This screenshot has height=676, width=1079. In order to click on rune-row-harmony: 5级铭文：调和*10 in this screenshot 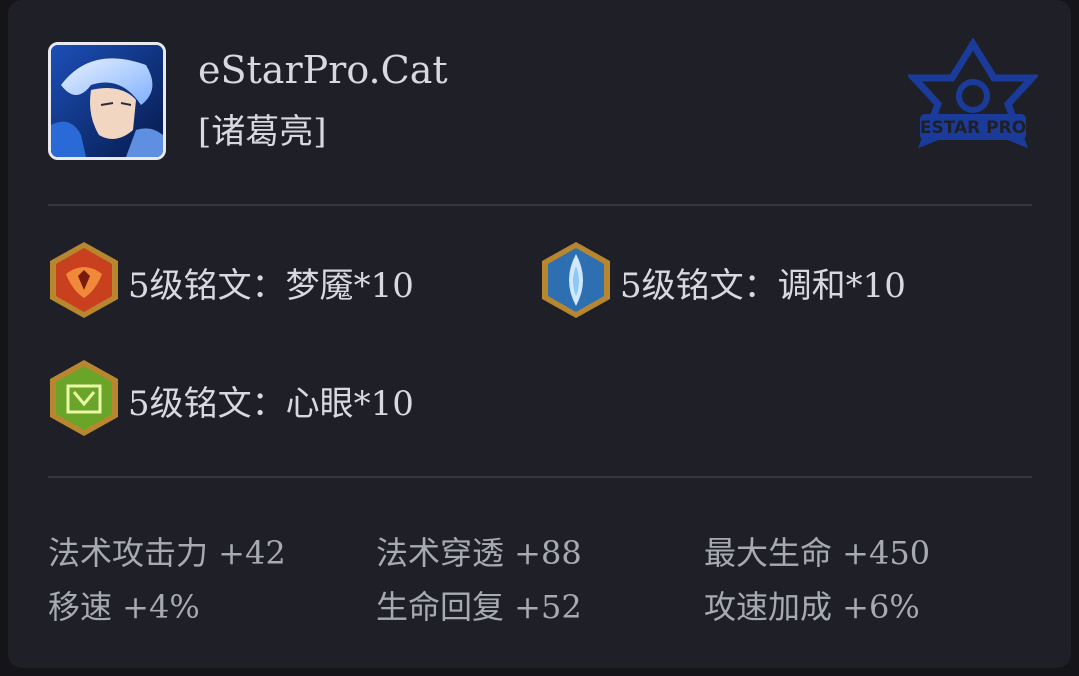, I will do `click(750, 280)`.